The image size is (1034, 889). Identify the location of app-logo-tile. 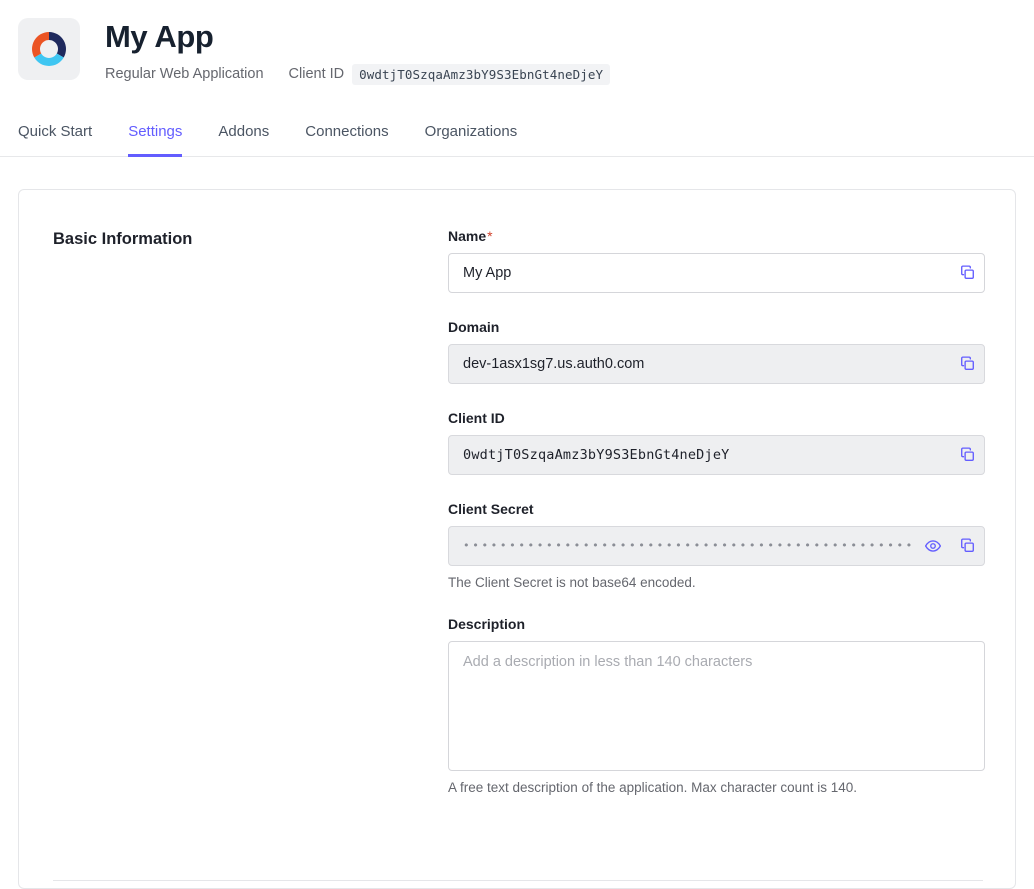
(49, 49).